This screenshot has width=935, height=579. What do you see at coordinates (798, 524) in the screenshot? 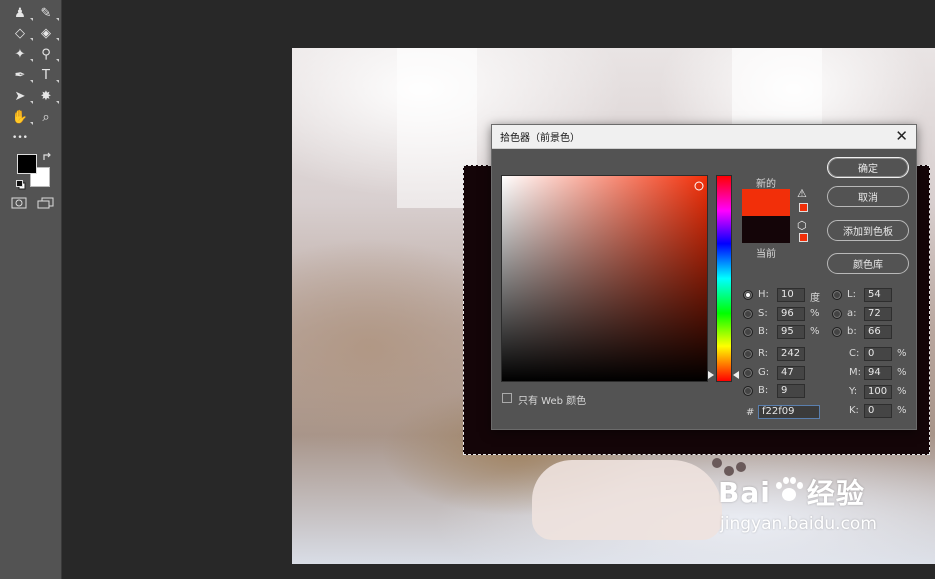
I see `watermark-url: jingyan.baidu.com` at bounding box center [798, 524].